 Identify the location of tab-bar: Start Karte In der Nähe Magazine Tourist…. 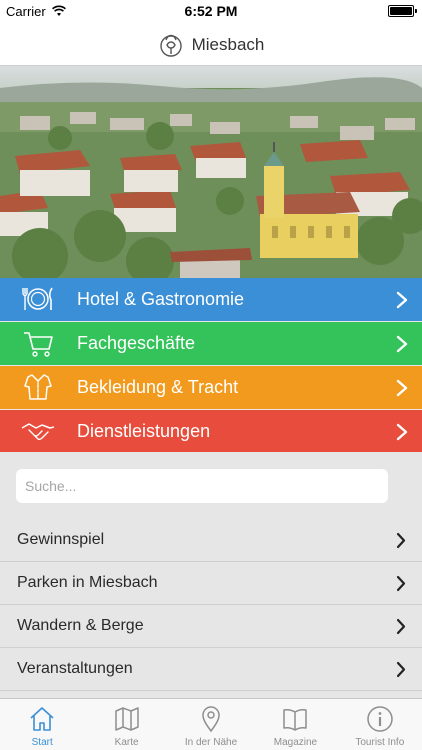
(211, 724).